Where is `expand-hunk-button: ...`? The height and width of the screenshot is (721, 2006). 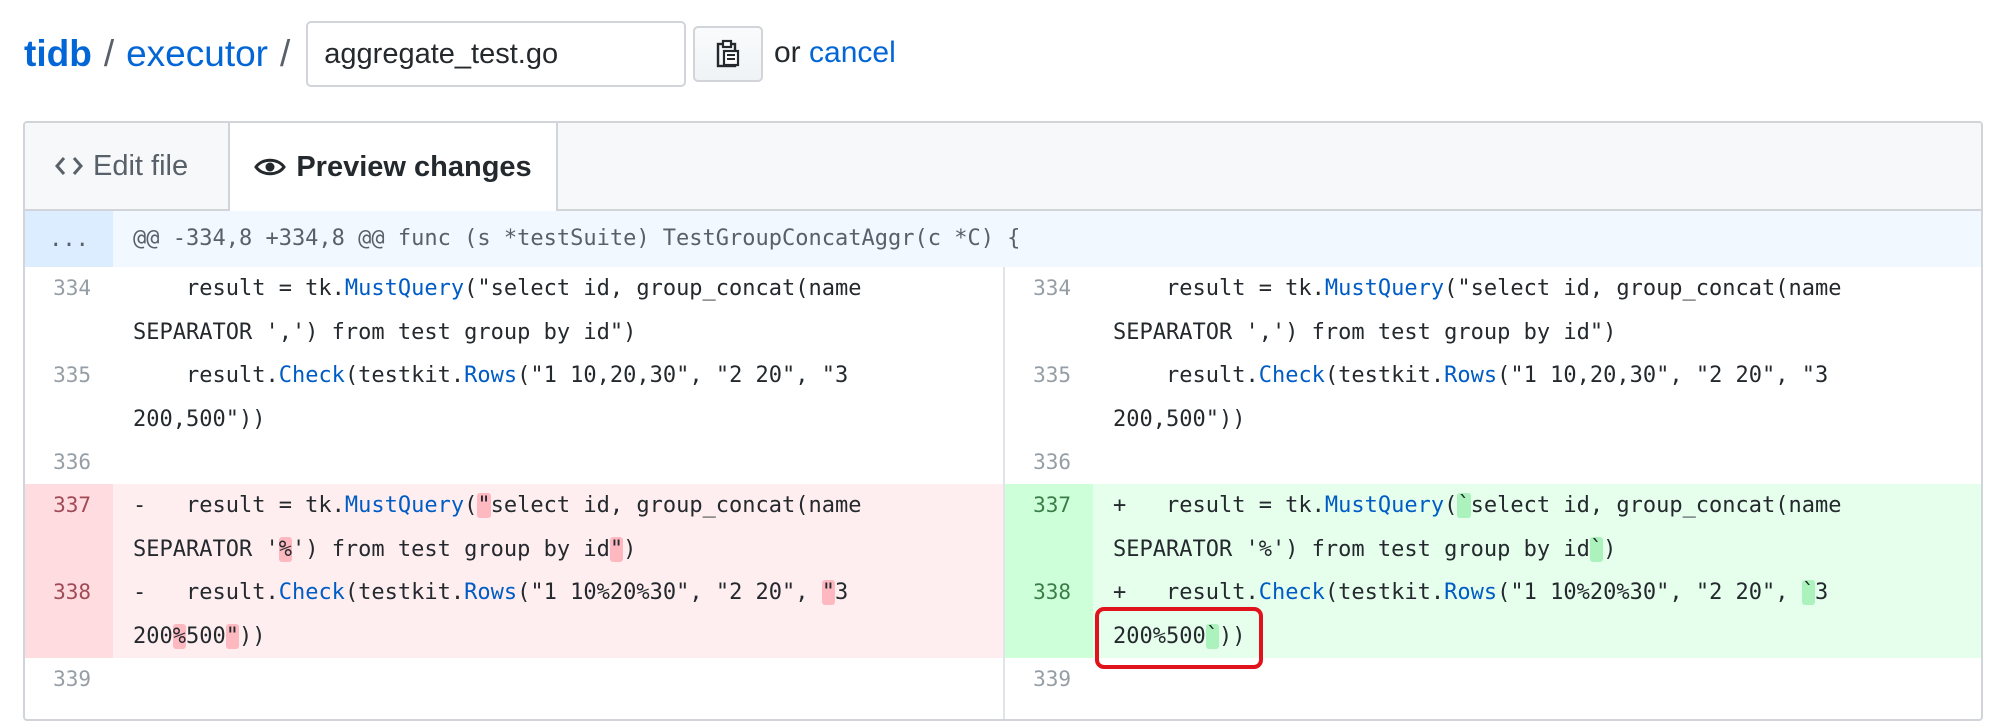 expand-hunk-button: ... is located at coordinates (69, 239).